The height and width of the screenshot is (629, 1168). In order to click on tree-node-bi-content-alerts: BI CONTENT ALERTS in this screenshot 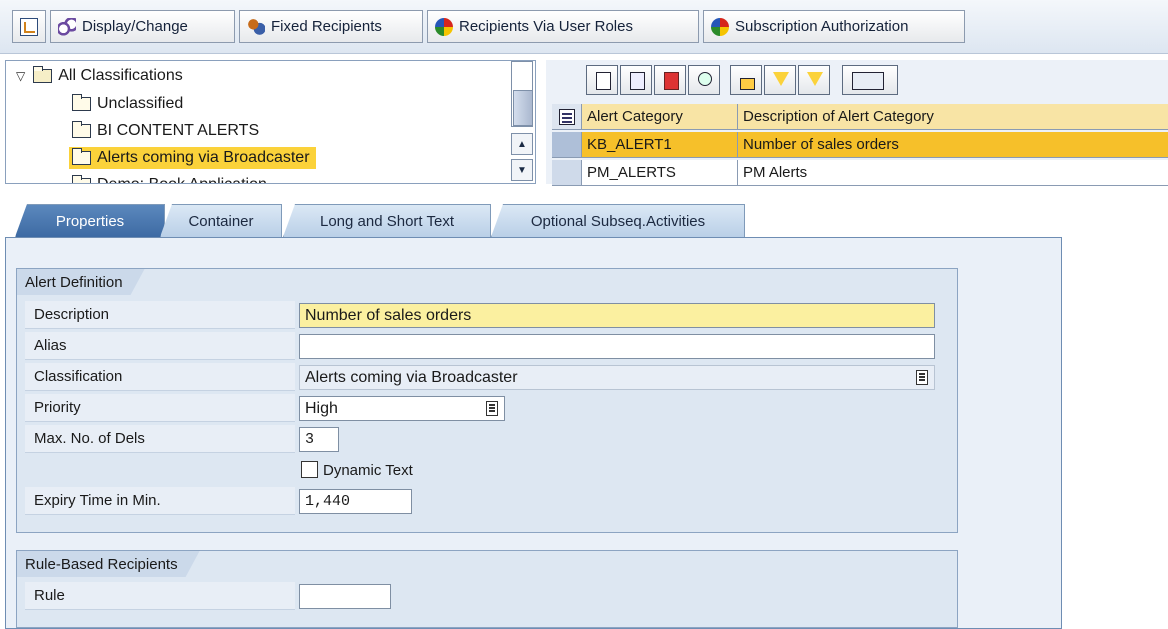, I will do `click(165, 131)`.